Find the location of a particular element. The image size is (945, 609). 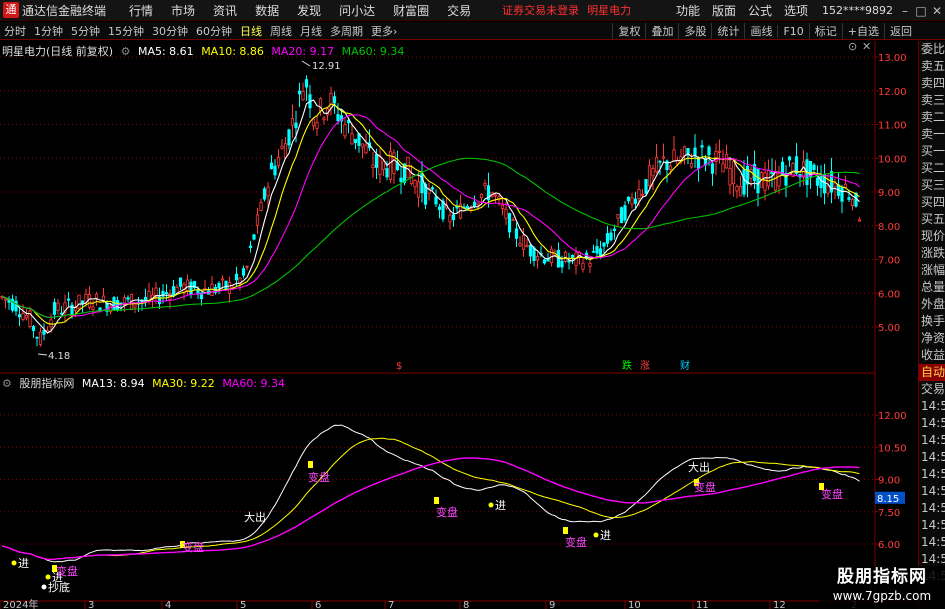

menu-wealth: 财富圈 is located at coordinates (411, 10).